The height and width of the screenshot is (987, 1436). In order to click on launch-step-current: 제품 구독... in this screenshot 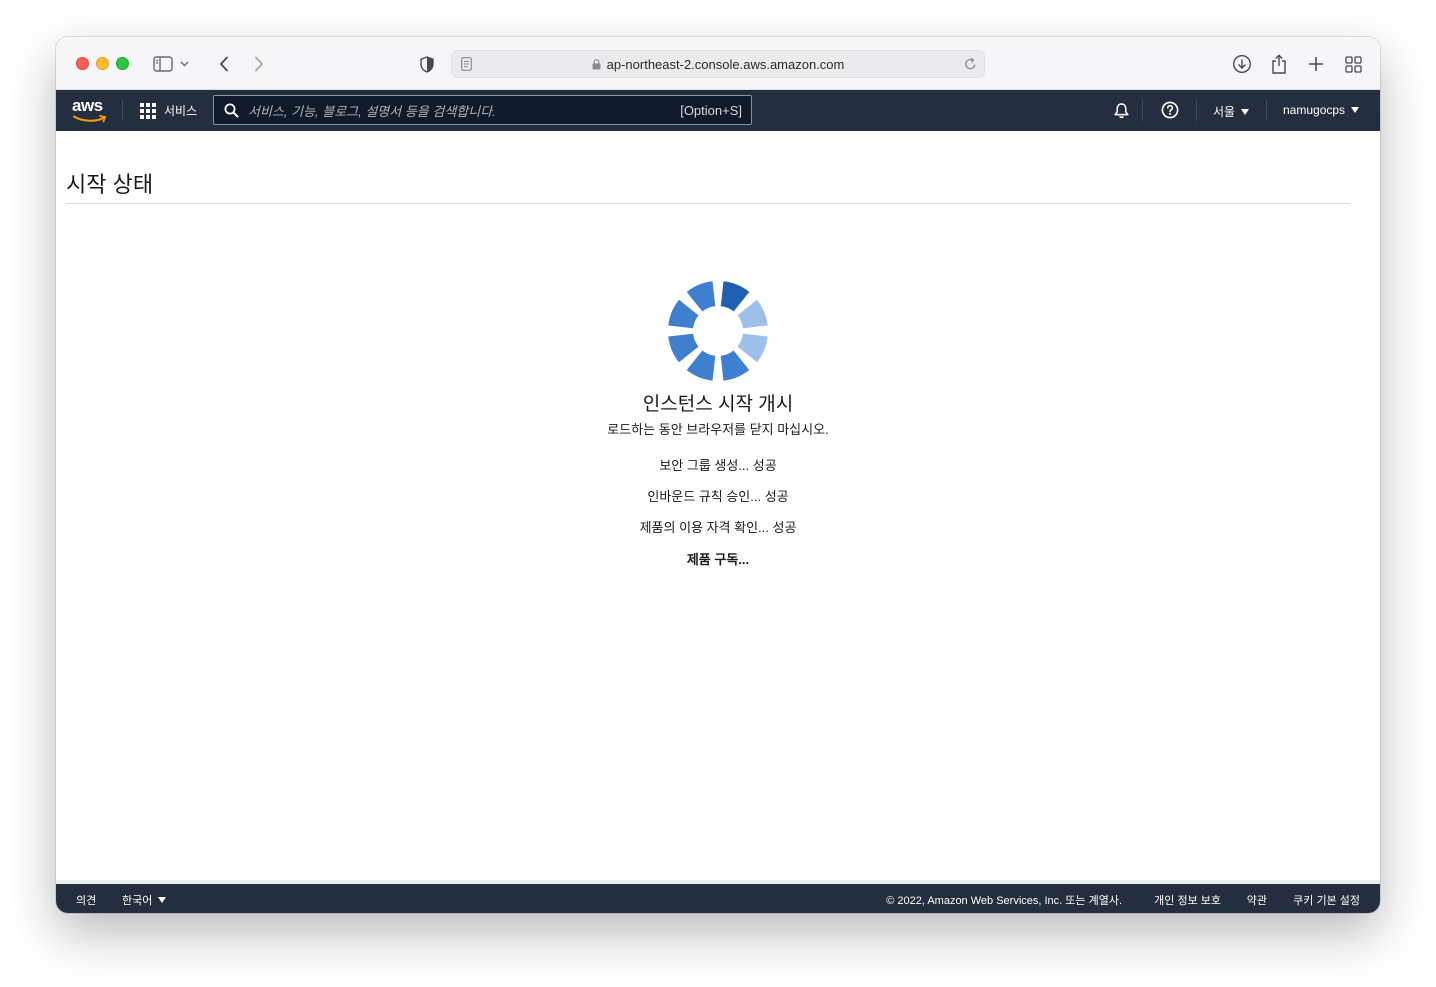, I will do `click(718, 559)`.